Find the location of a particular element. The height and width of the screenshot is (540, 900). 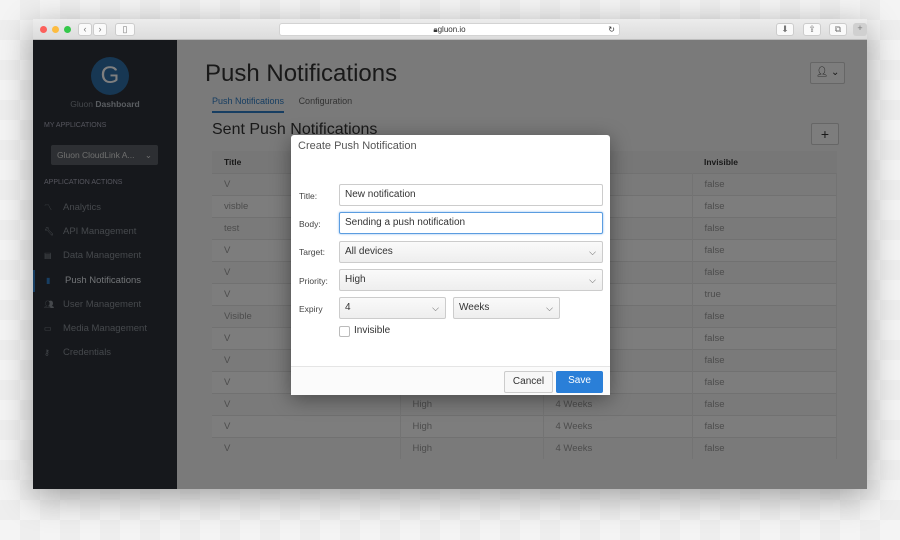

invisible-checkbox is located at coordinates (344, 331).